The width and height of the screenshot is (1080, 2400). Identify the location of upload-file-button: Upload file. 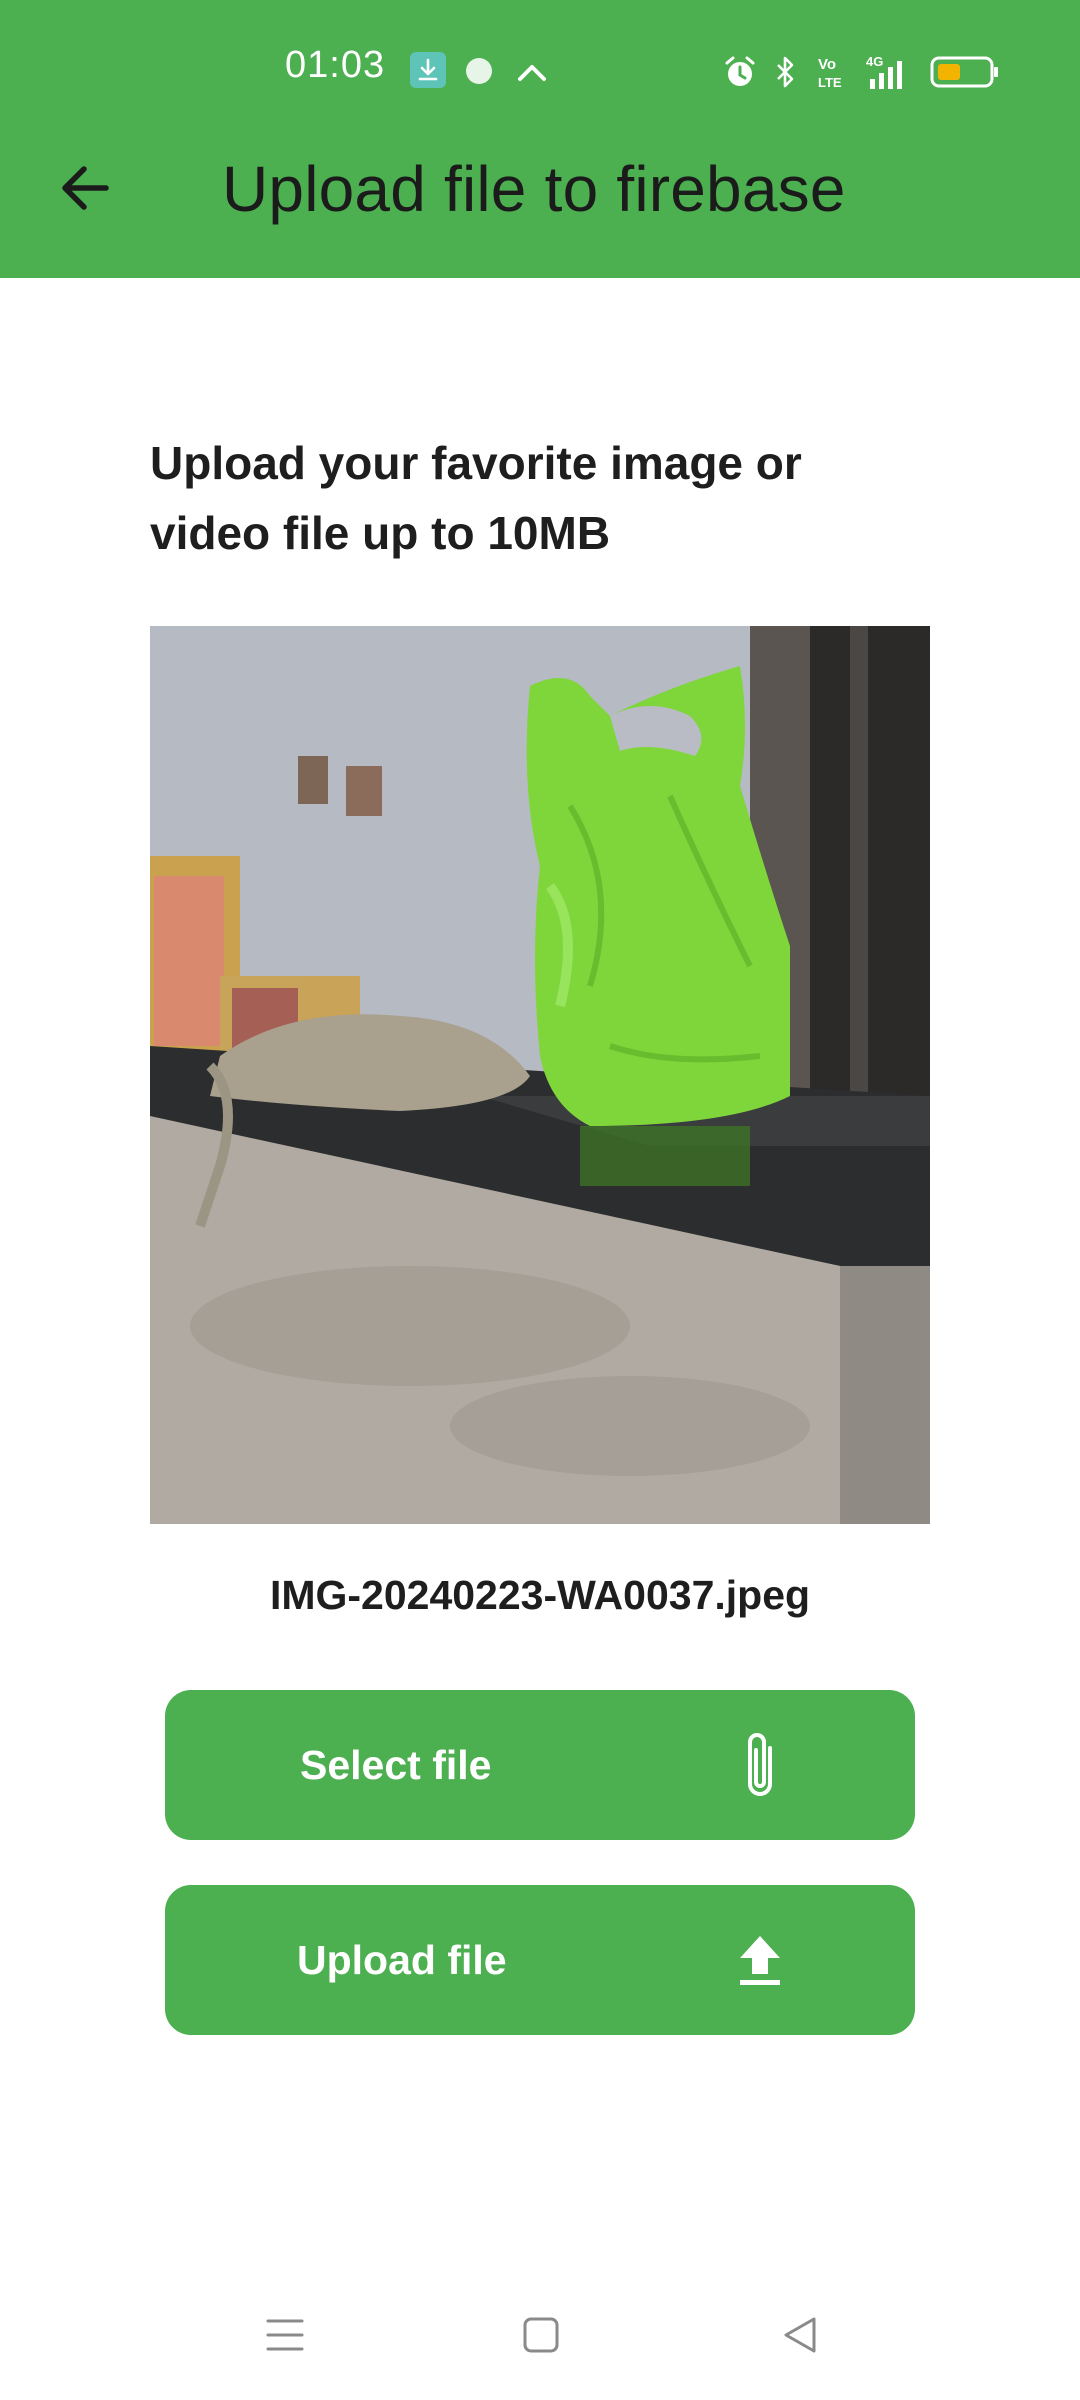
(540, 1960).